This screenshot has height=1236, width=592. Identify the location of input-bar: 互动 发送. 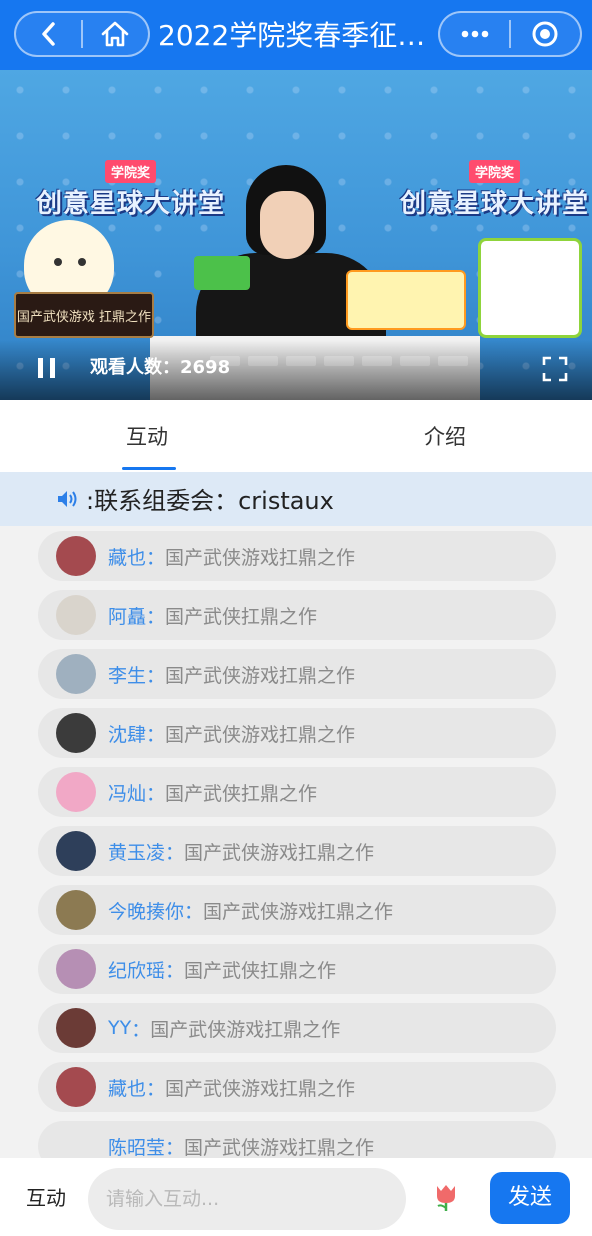
(296, 1197).